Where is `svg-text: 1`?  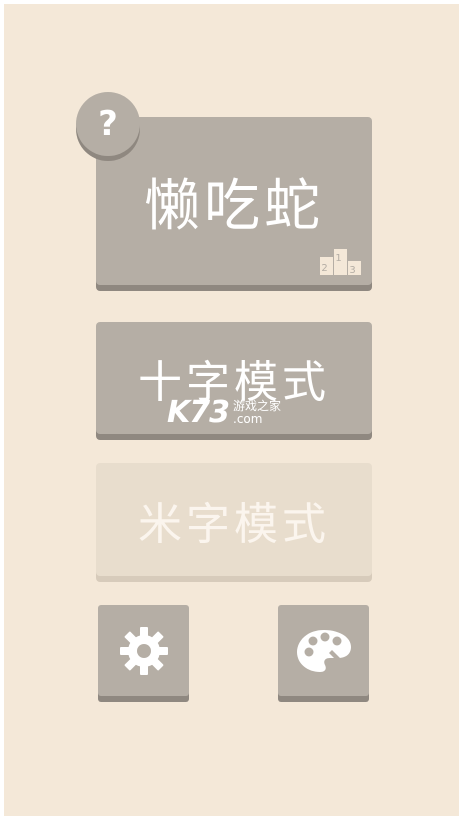
svg-text: 1 is located at coordinates (340, 258).